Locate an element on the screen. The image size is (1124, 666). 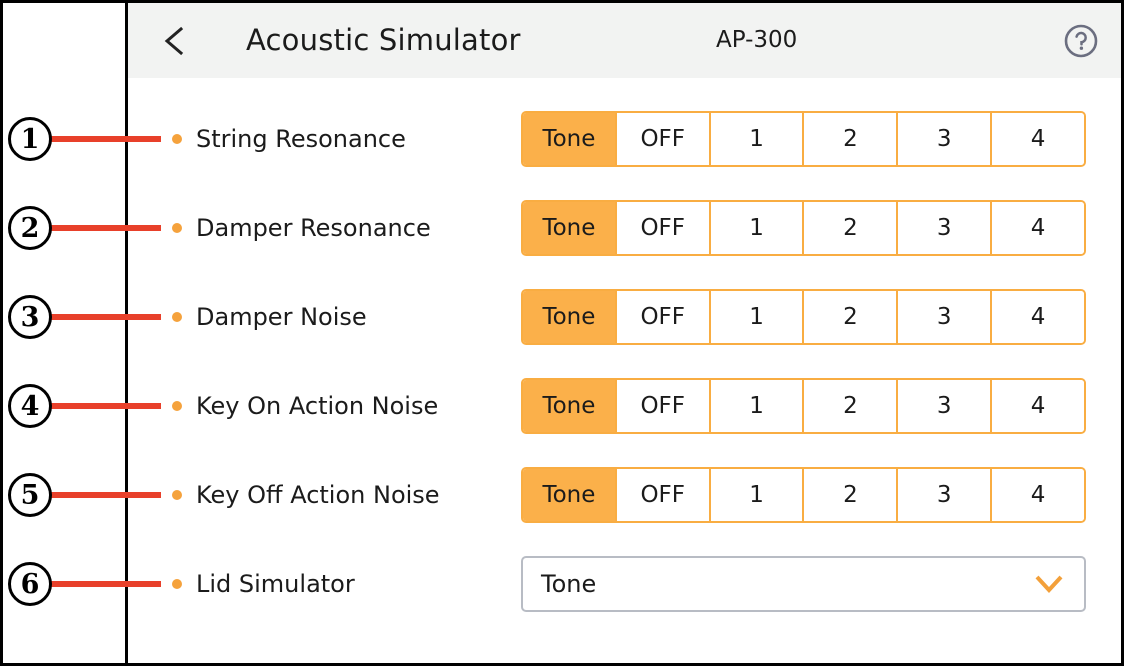
help-circle-icon is located at coordinates (1081, 41).